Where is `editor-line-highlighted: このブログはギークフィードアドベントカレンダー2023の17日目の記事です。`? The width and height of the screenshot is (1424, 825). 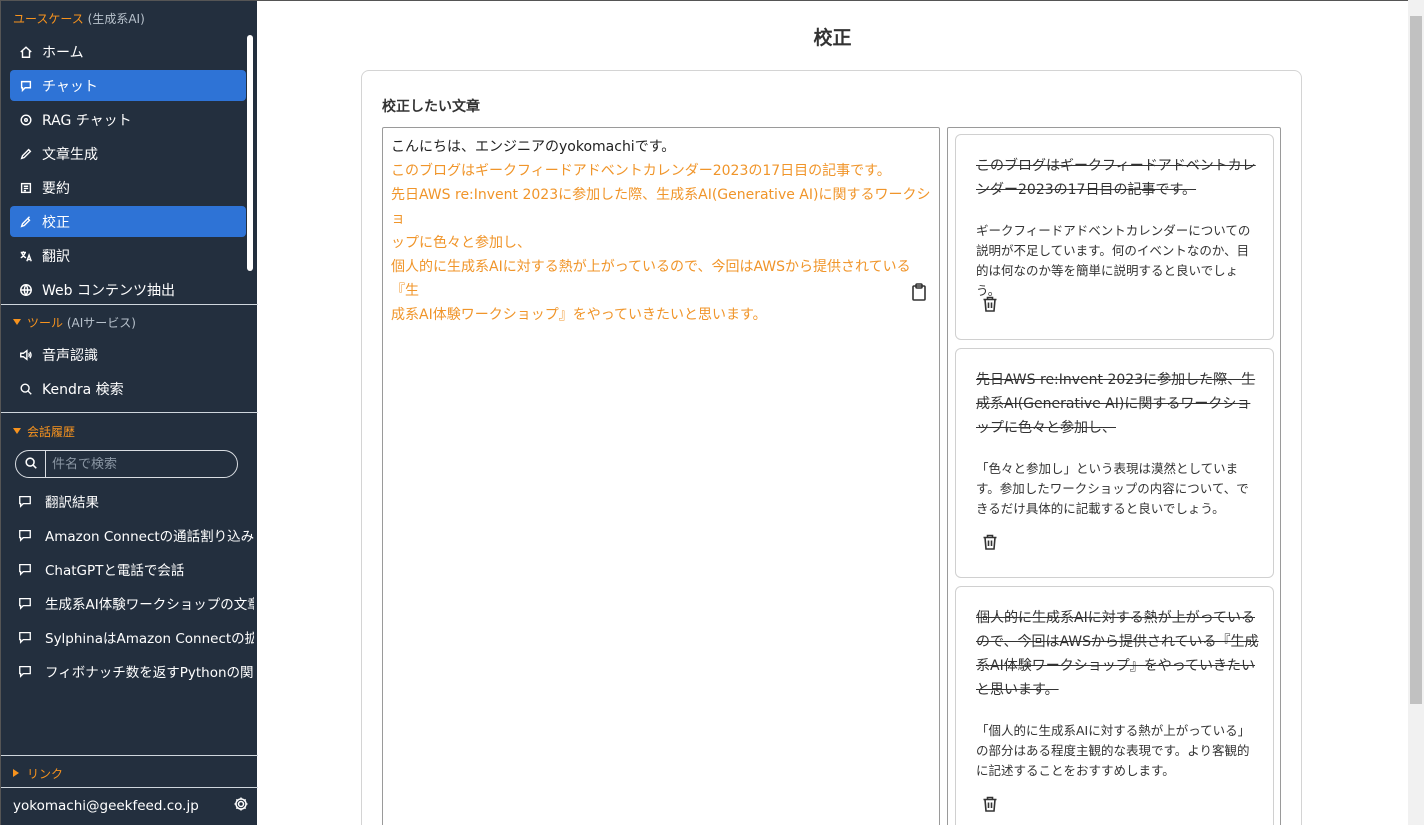 editor-line-highlighted: このブログはギークフィードアドベントカレンダー2023の17日目の記事です。 is located at coordinates (641, 171).